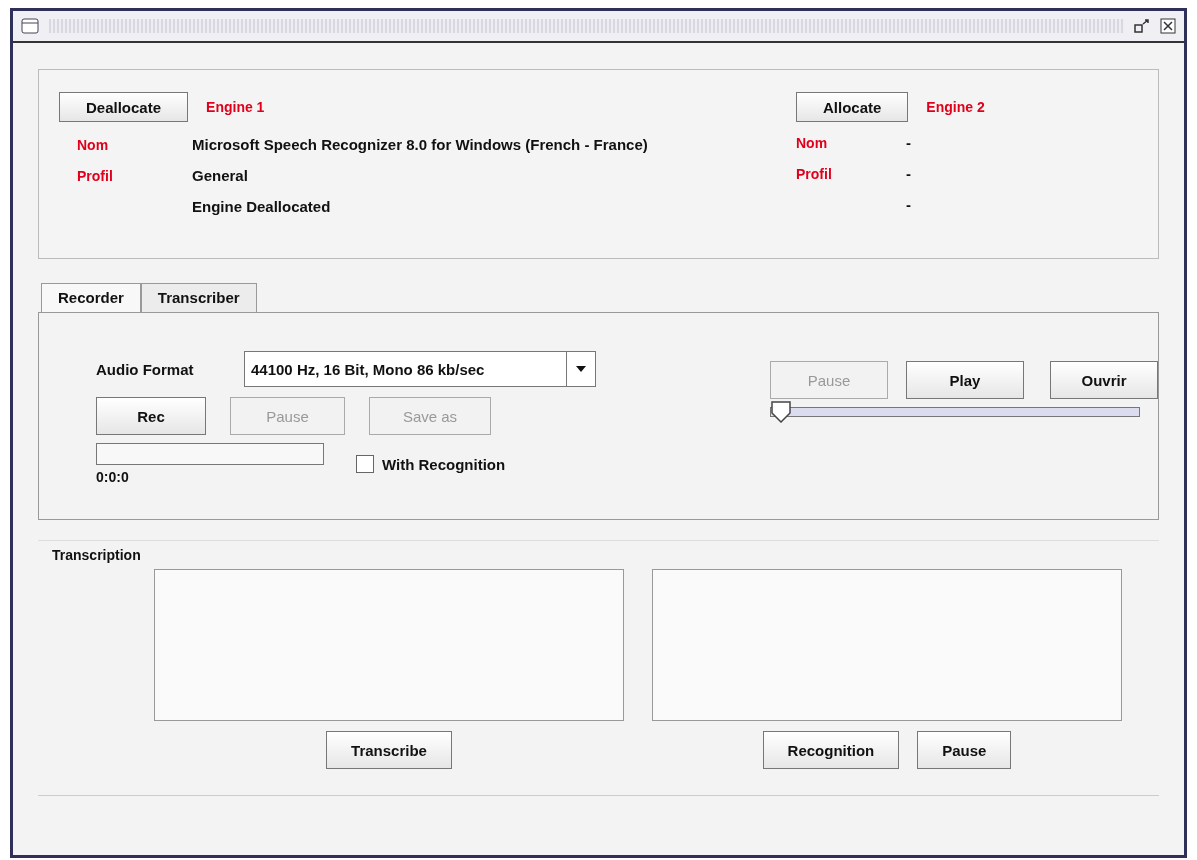 The image size is (1197, 860). I want to click on window-icon, so click(30, 26).